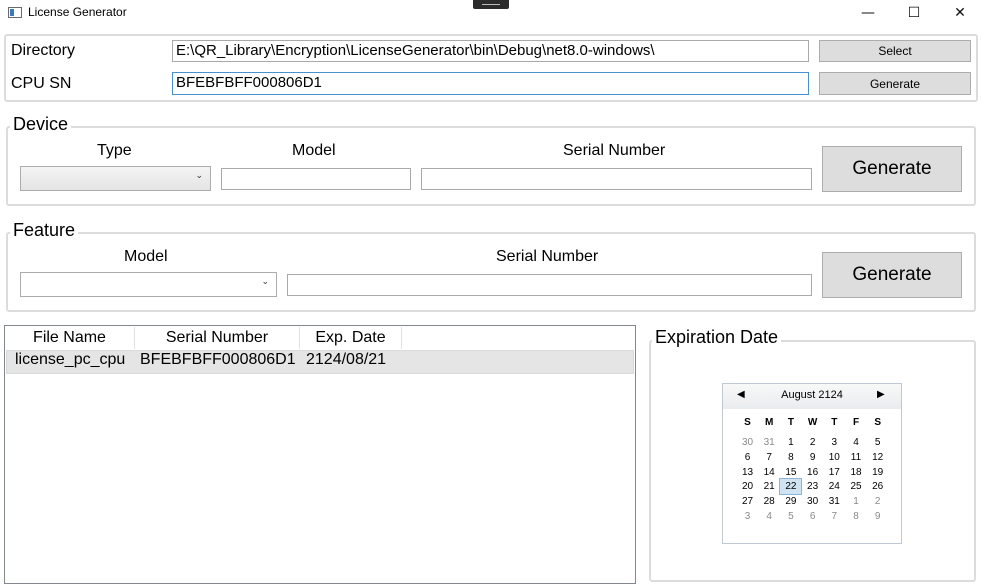  What do you see at coordinates (769, 501) in the screenshot?
I see `calendar-day: 28` at bounding box center [769, 501].